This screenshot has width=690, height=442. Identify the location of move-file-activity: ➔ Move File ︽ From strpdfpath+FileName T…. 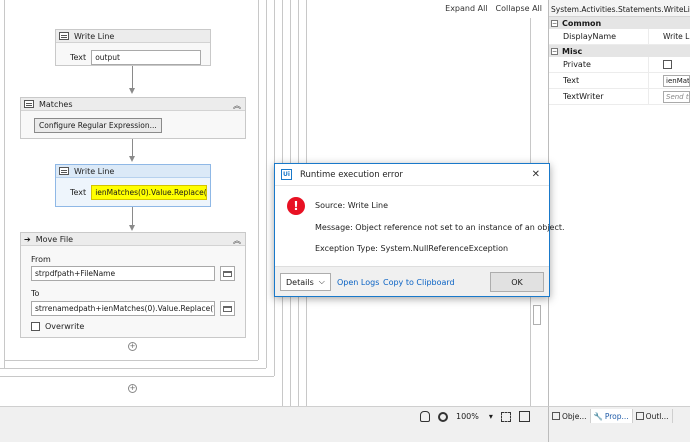
(133, 285).